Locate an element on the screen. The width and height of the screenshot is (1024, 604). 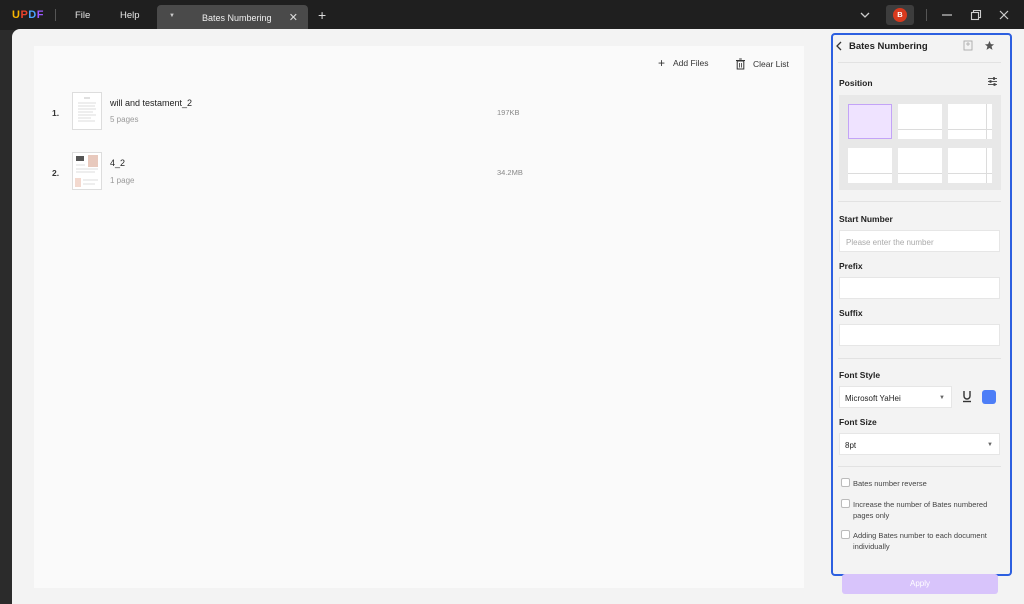
start-number-label: Start Number is located at coordinates (866, 219).